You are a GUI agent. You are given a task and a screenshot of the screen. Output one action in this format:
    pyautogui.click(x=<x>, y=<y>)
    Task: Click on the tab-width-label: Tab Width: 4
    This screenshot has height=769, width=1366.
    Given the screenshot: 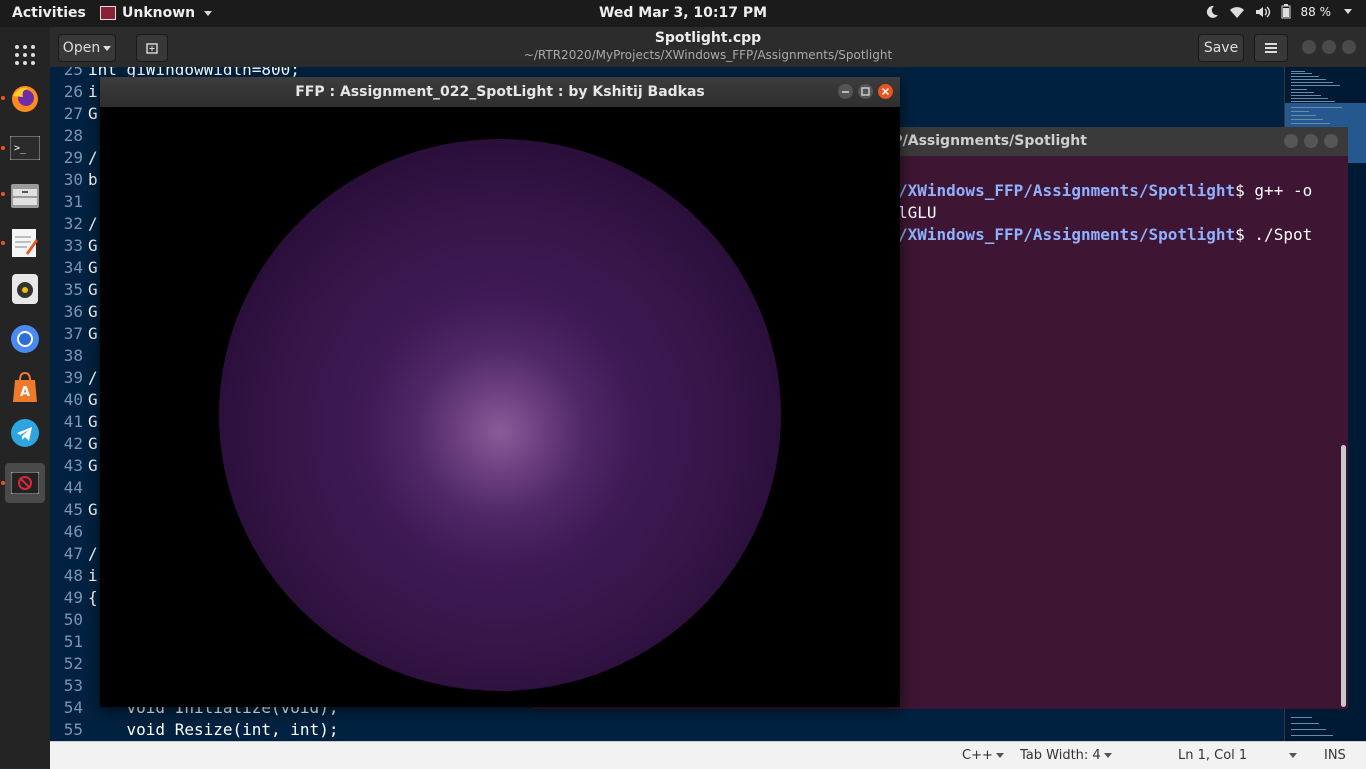 What is the action you would take?
    pyautogui.click(x=1060, y=755)
    